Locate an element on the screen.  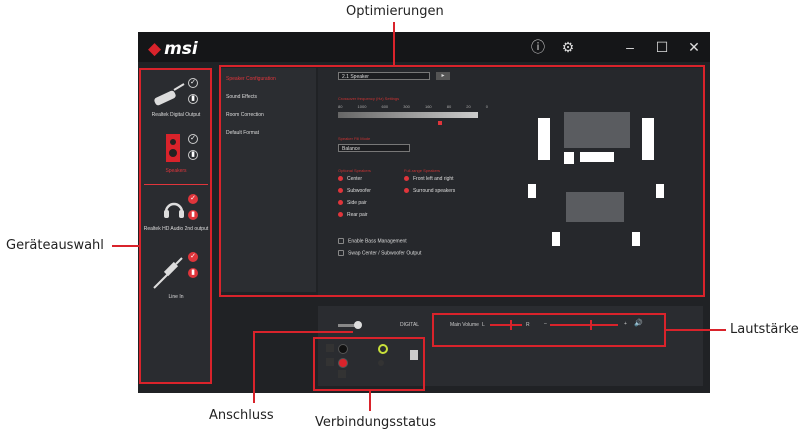
dragon-icon: ◆ is located at coordinates (155, 49).